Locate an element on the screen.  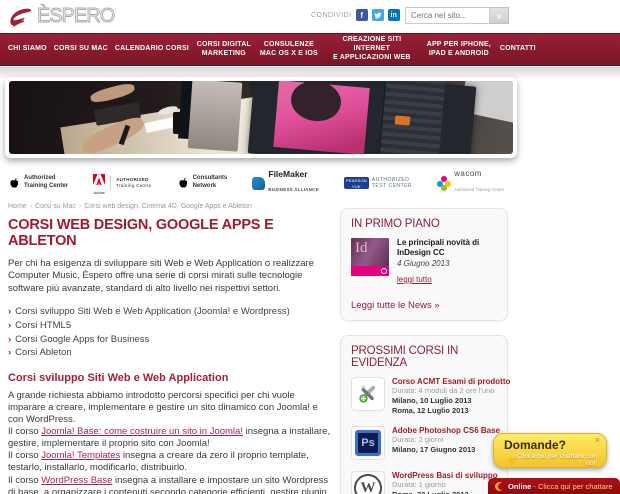
logo-text: ÈSPERO is located at coordinates (76, 15).